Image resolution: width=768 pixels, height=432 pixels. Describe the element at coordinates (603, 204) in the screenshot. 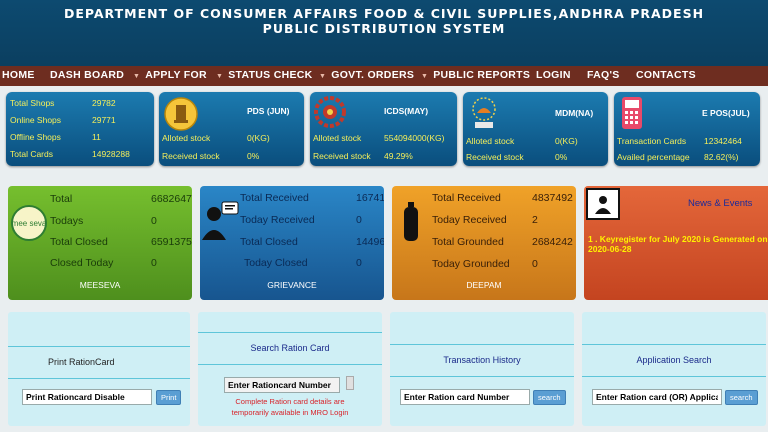

I see `news-screen-icon` at that location.